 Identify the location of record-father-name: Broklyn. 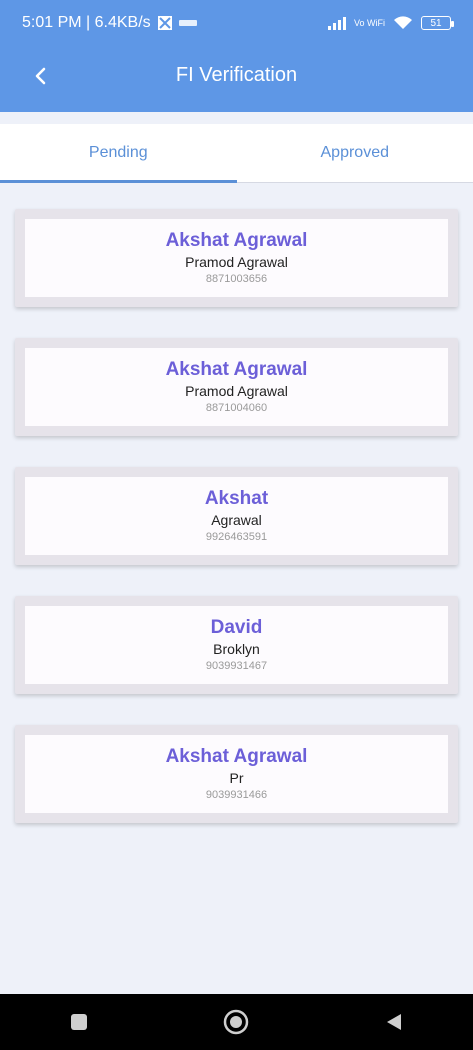
(236, 649).